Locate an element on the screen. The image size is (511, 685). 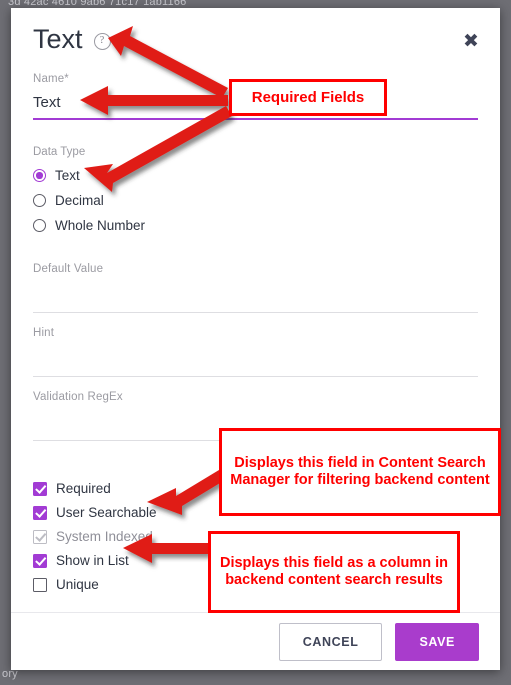
name-input-underline is located at coordinates (255, 119).